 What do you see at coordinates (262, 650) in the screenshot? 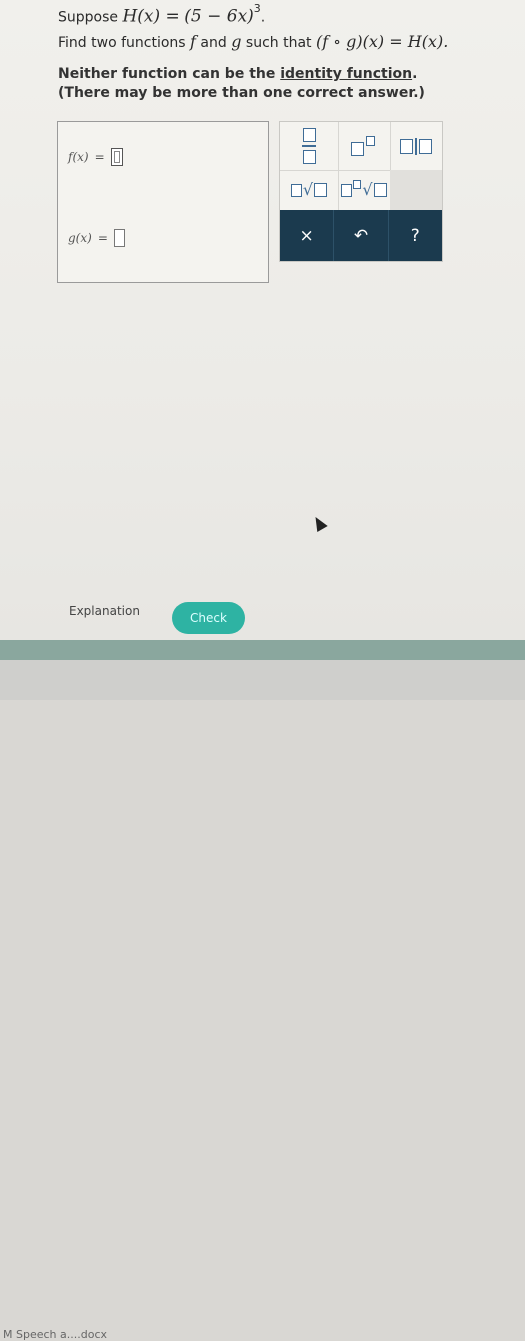
I see `page-bottom-strip` at bounding box center [262, 650].